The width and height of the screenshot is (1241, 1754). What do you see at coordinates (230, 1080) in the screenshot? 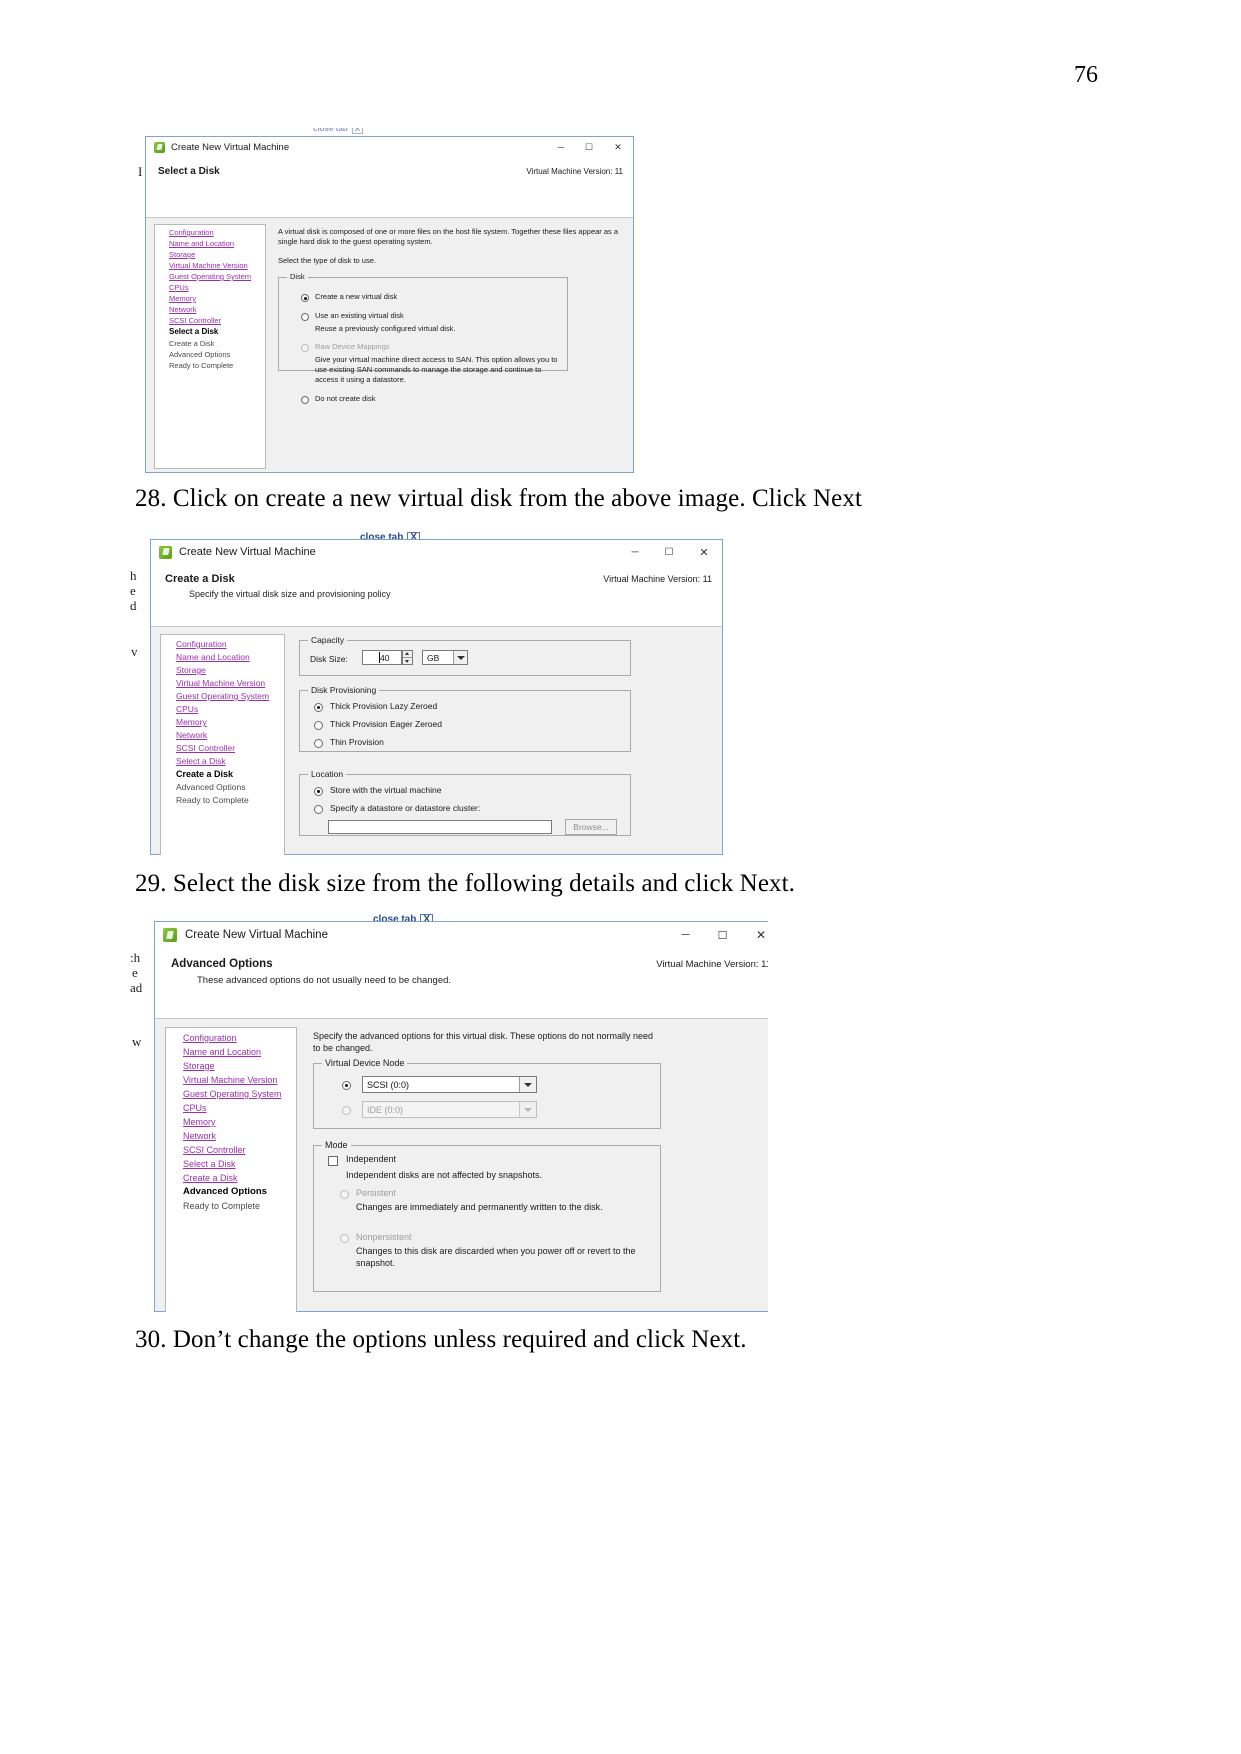
I see `sidebar3-item-virtual-machine-version: Virtual Machine Version` at bounding box center [230, 1080].